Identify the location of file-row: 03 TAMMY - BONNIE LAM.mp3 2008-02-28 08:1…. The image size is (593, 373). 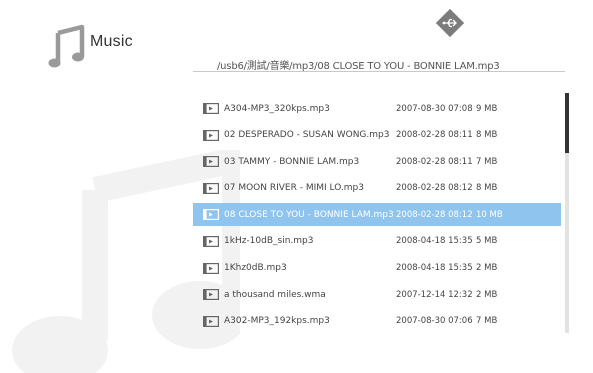
(377, 161).